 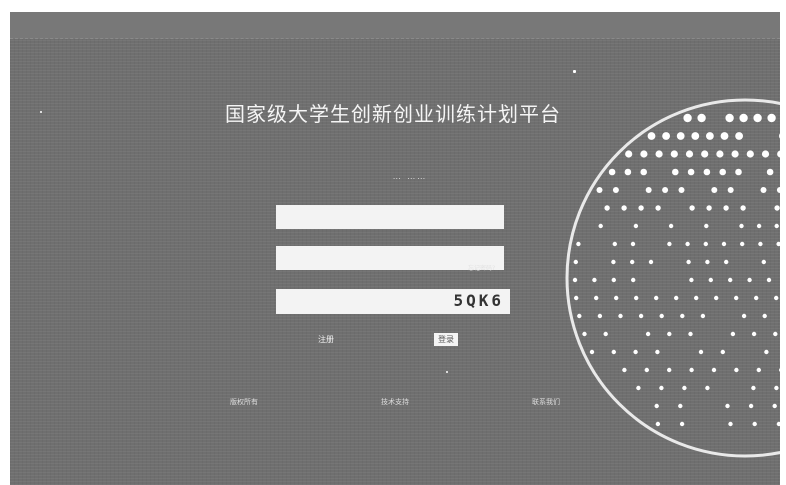 What do you see at coordinates (244, 402) in the screenshot?
I see `footer-link: 版权所有` at bounding box center [244, 402].